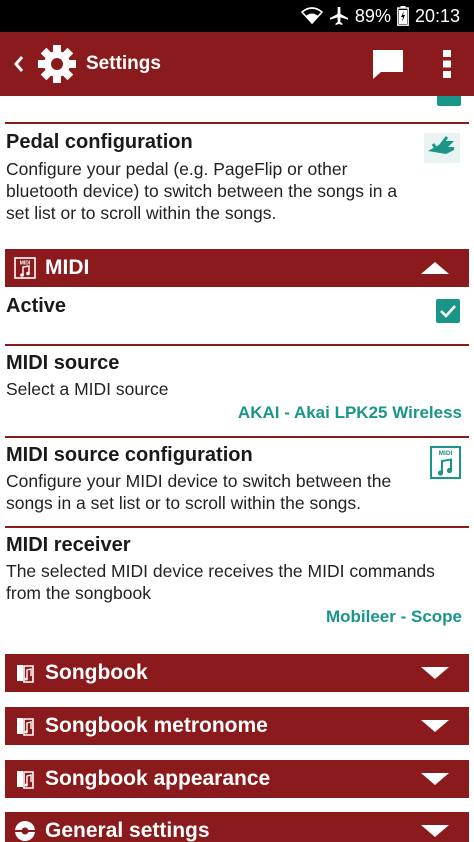  I want to click on wifi-icon, so click(311, 16).